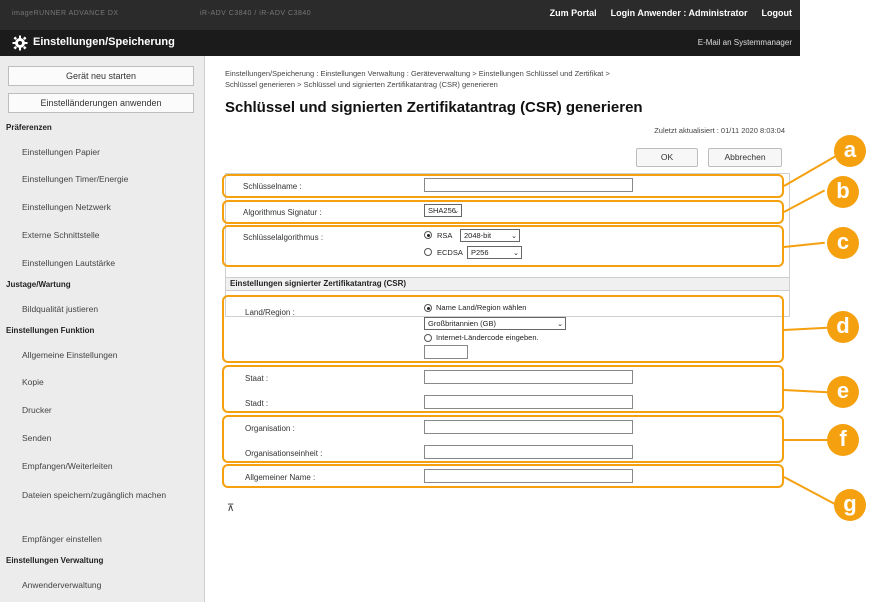  Describe the element at coordinates (101, 103) in the screenshot. I see `apply-changes-button: Einstelländerungen anwenden` at that location.